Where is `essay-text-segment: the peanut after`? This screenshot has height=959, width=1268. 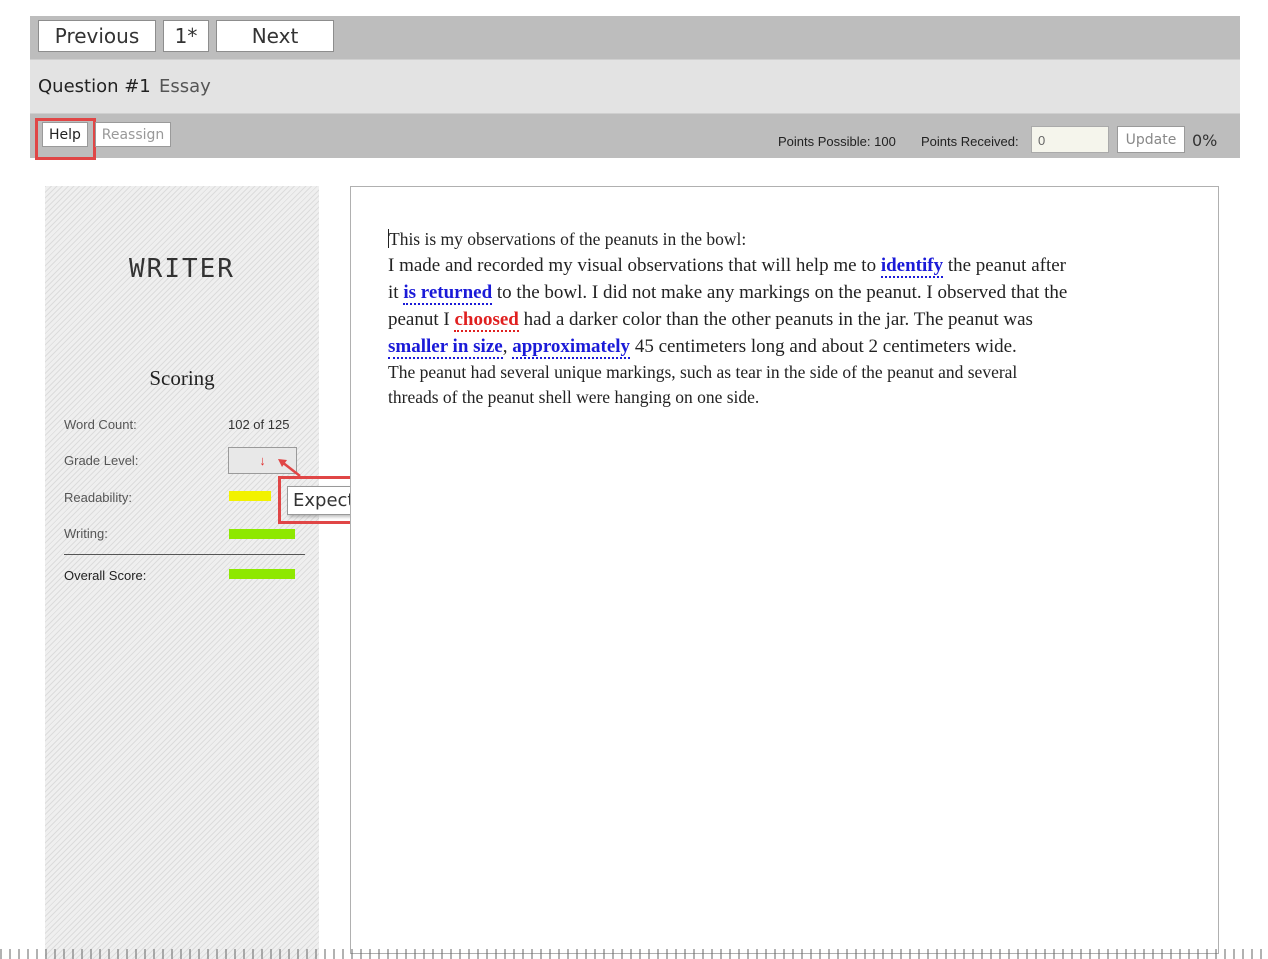 essay-text-segment: the peanut after is located at coordinates (1004, 265).